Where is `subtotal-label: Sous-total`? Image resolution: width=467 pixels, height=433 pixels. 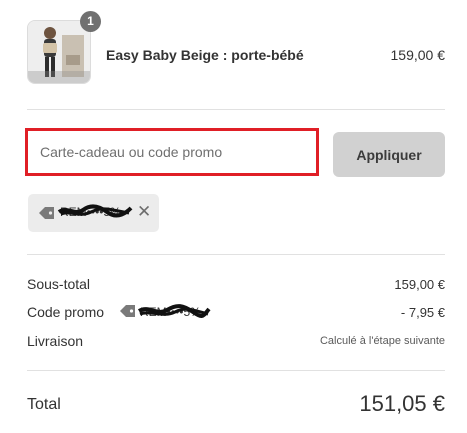
subtotal-label: Sous-total is located at coordinates (59, 284).